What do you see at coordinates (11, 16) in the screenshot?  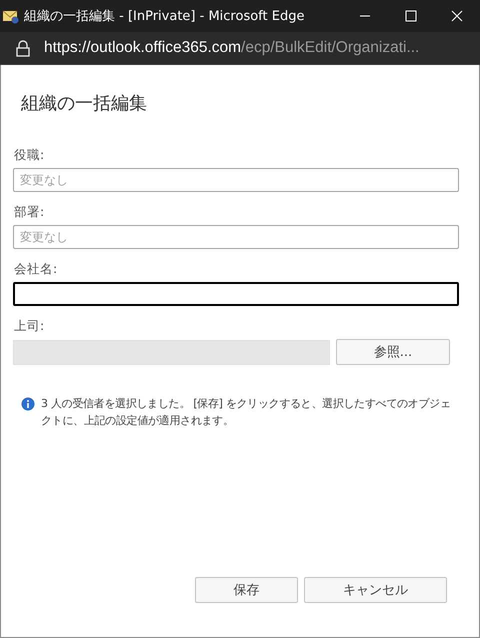 I see `mail-icon` at bounding box center [11, 16].